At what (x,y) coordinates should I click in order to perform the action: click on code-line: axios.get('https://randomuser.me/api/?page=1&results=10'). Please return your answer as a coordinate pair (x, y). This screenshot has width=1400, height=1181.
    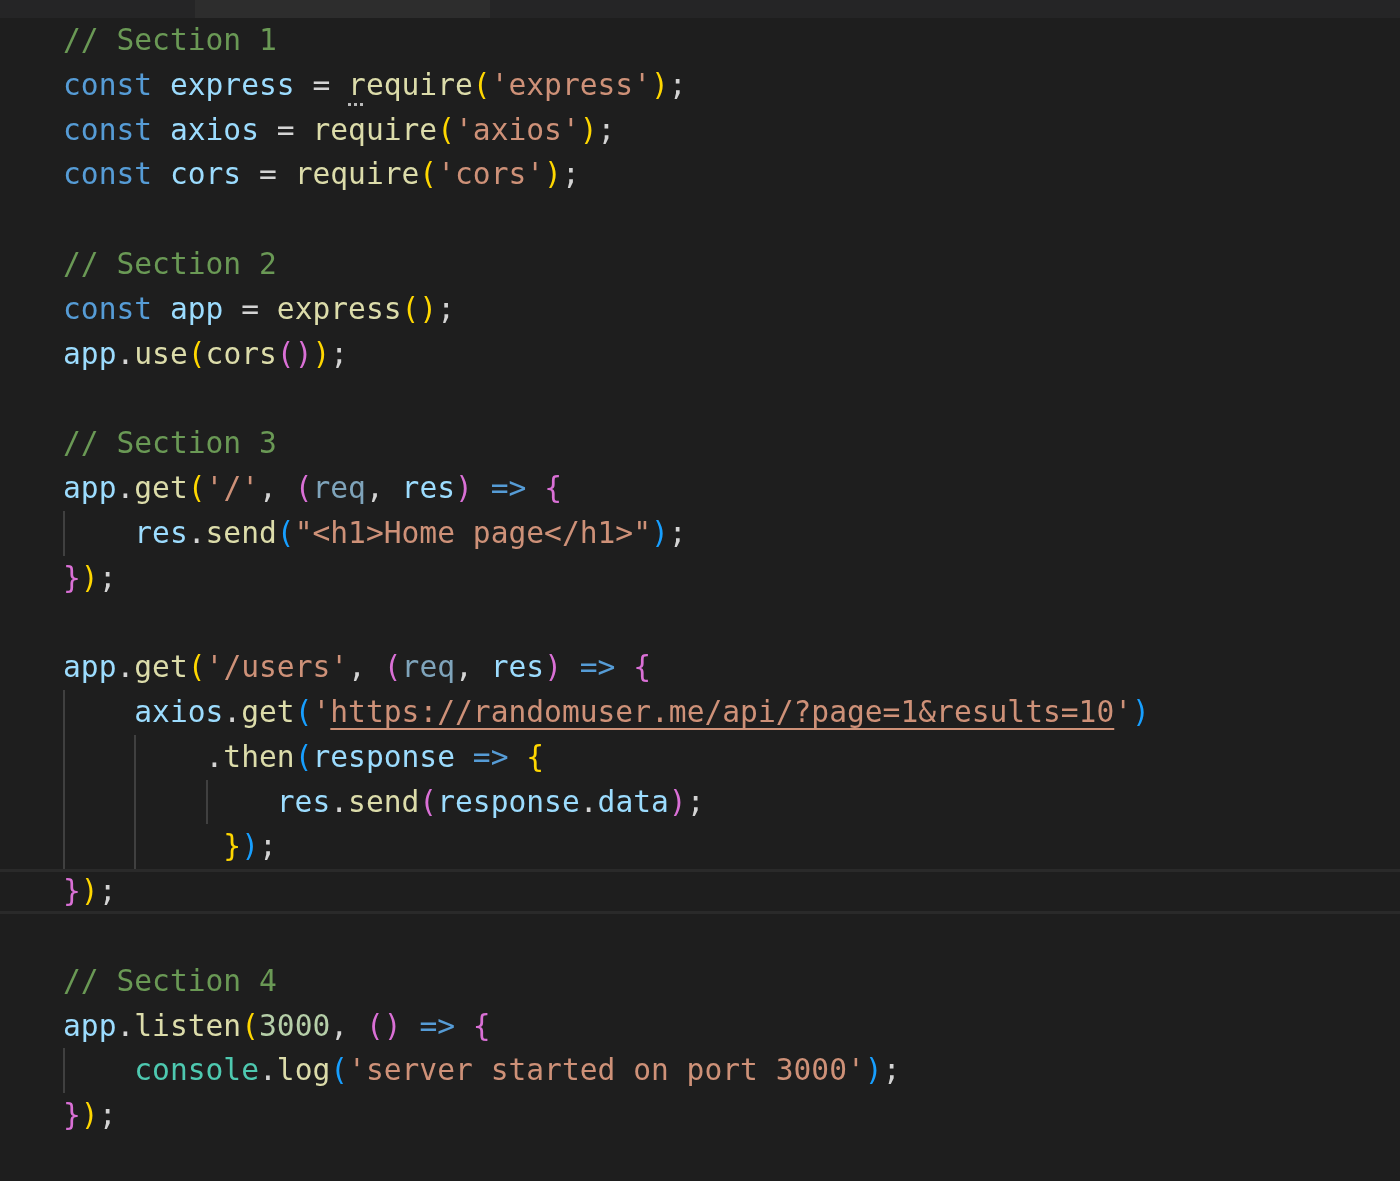
    Looking at the image, I should click on (731, 712).